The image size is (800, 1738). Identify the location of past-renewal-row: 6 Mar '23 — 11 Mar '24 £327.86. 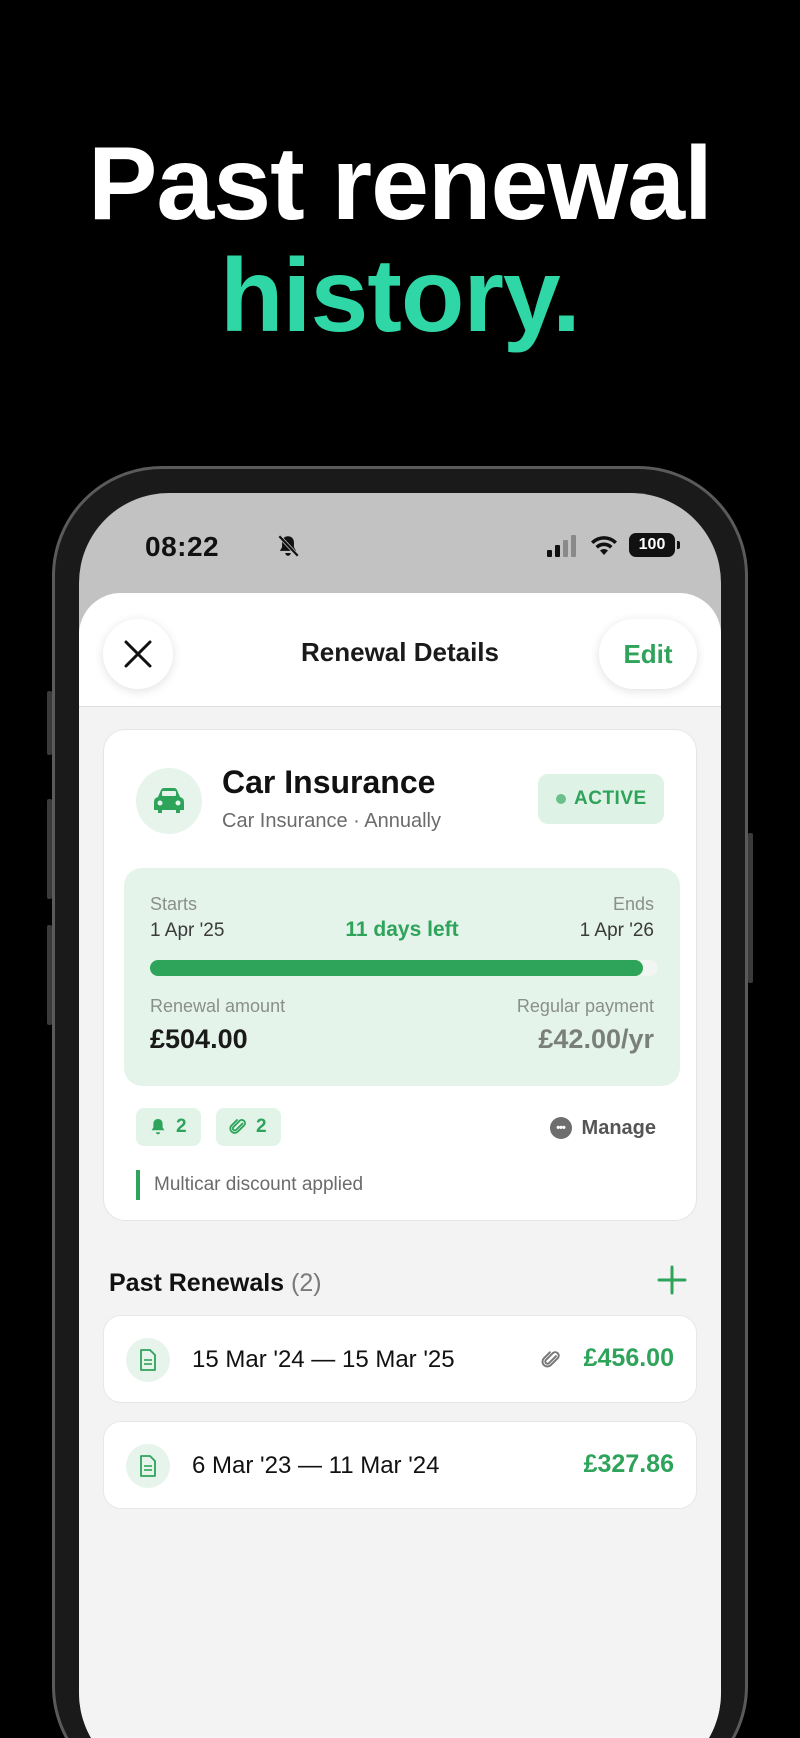
(400, 1465).